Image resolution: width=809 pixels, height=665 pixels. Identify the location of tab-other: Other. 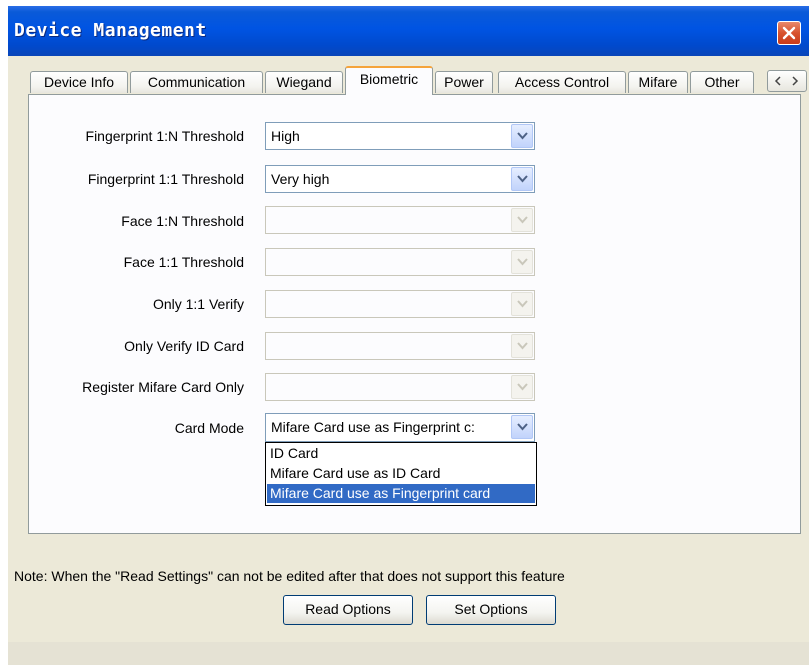
(722, 82).